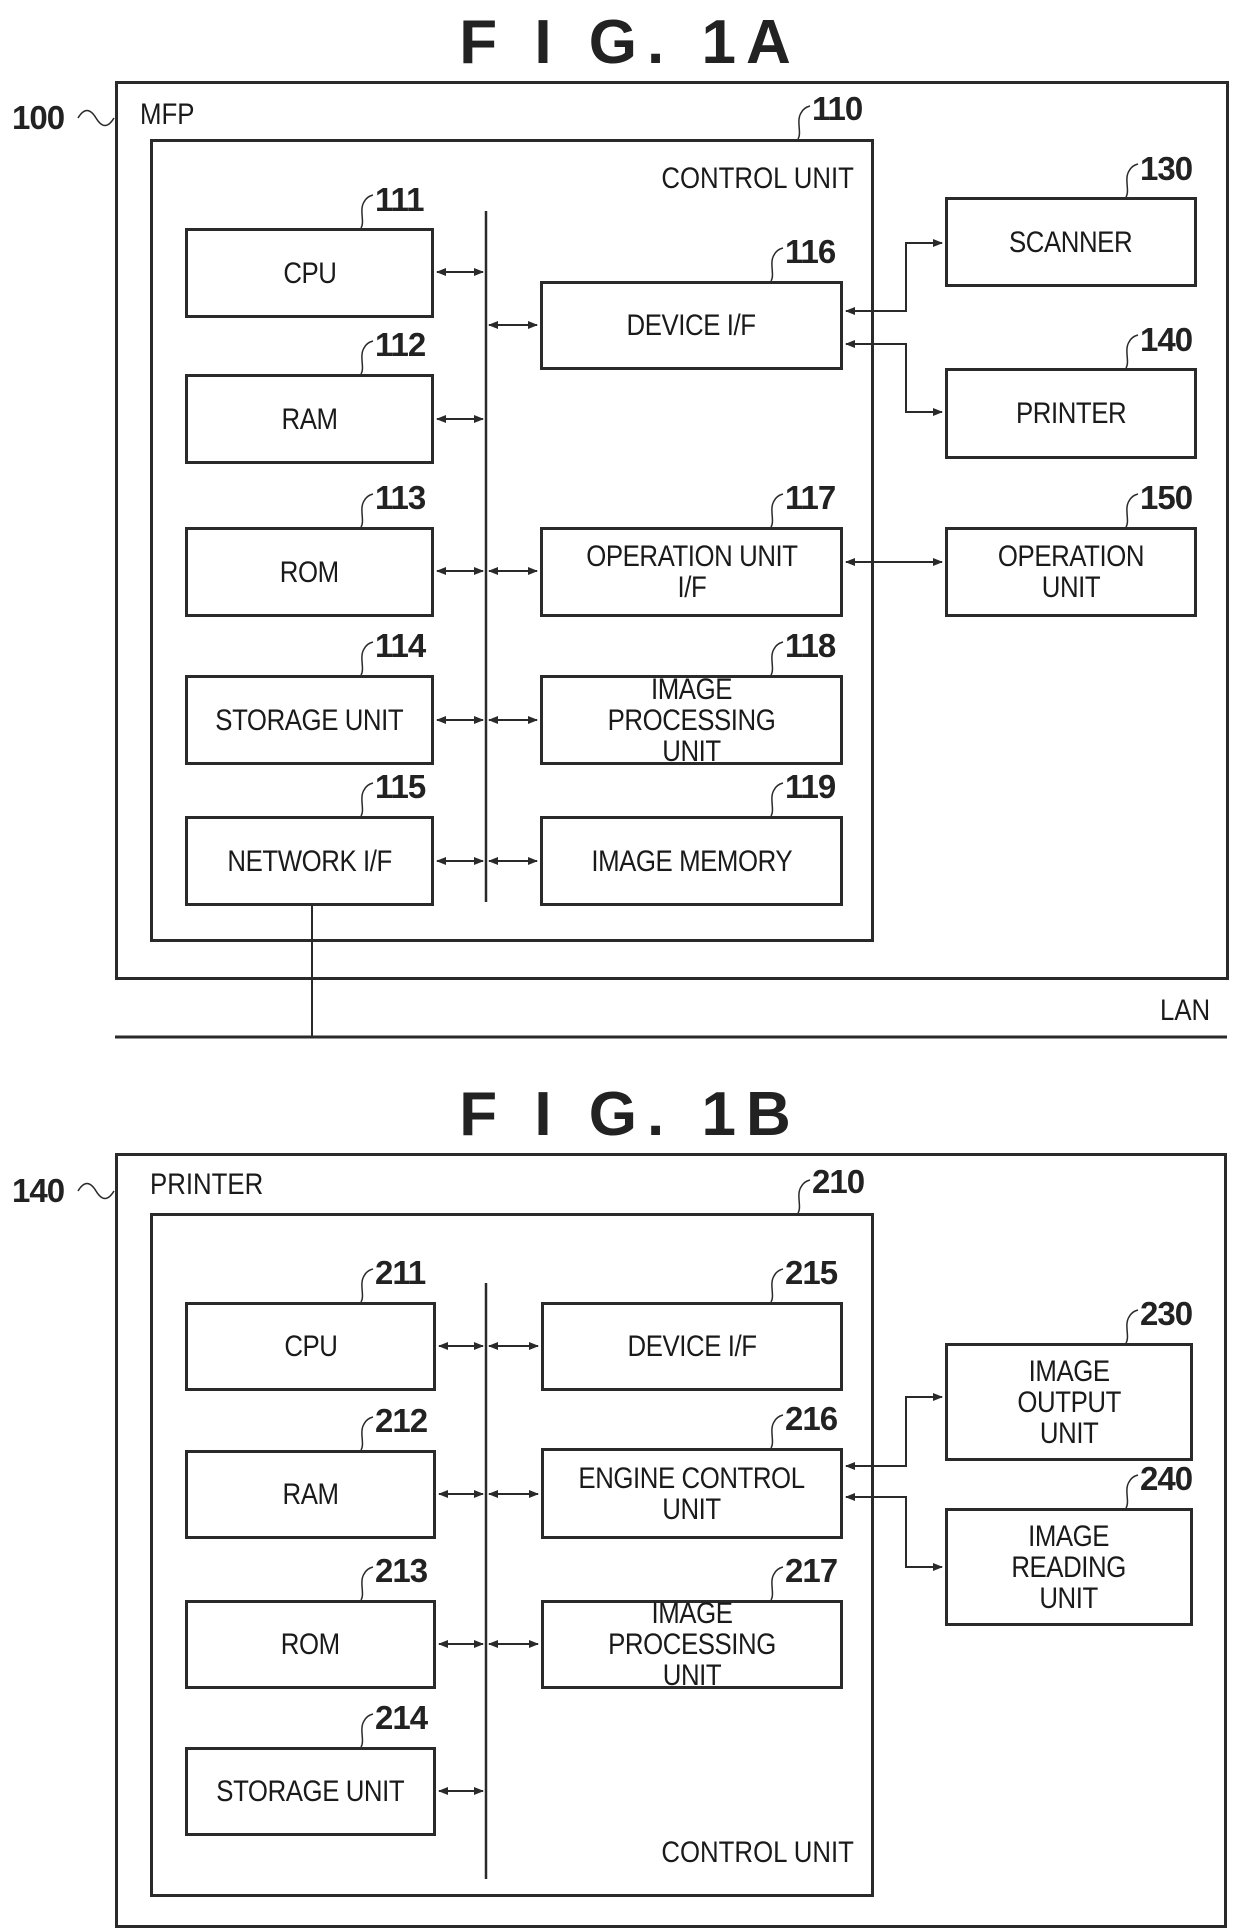 This screenshot has height=1932, width=1240. What do you see at coordinates (894, 1532) in the screenshot?
I see `arrow-engine-image-reading` at bounding box center [894, 1532].